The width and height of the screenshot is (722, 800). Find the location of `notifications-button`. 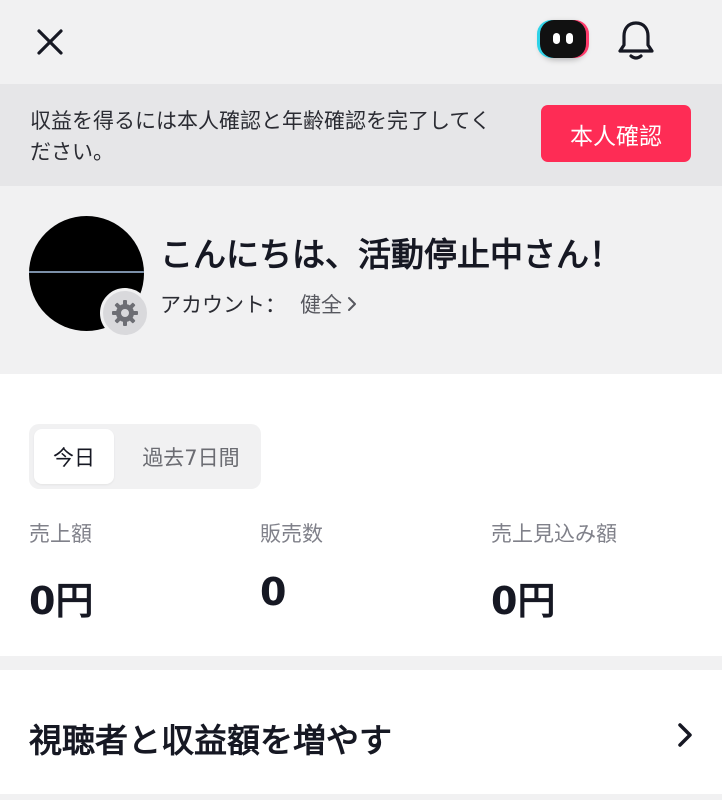

notifications-button is located at coordinates (636, 40).